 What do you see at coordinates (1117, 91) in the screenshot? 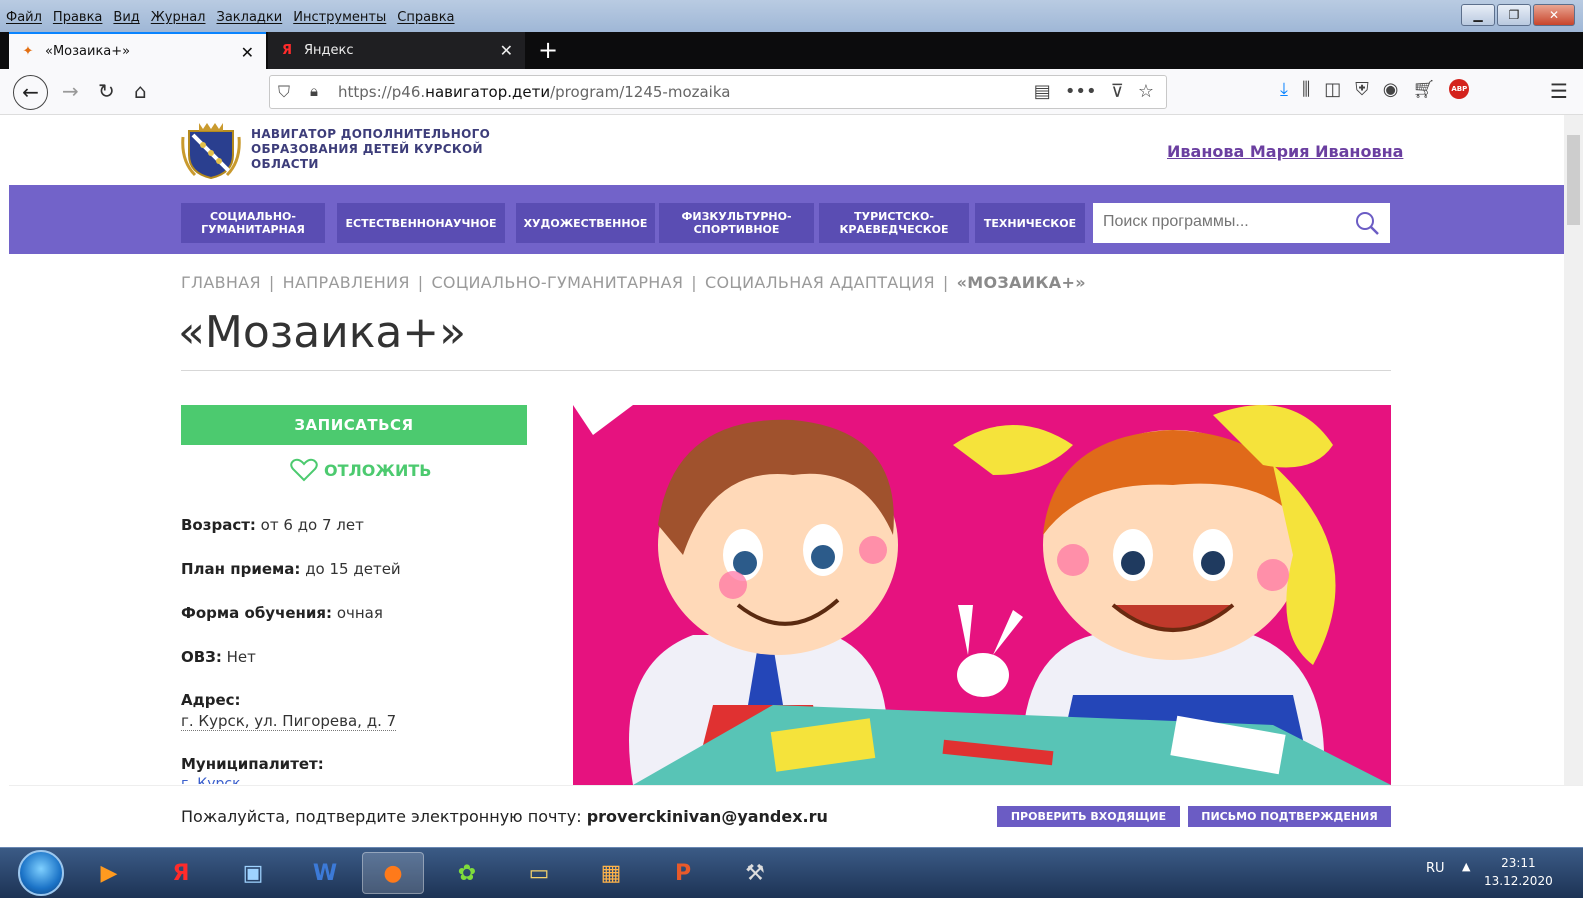
I see `pocket-icon: ⊽` at bounding box center [1117, 91].